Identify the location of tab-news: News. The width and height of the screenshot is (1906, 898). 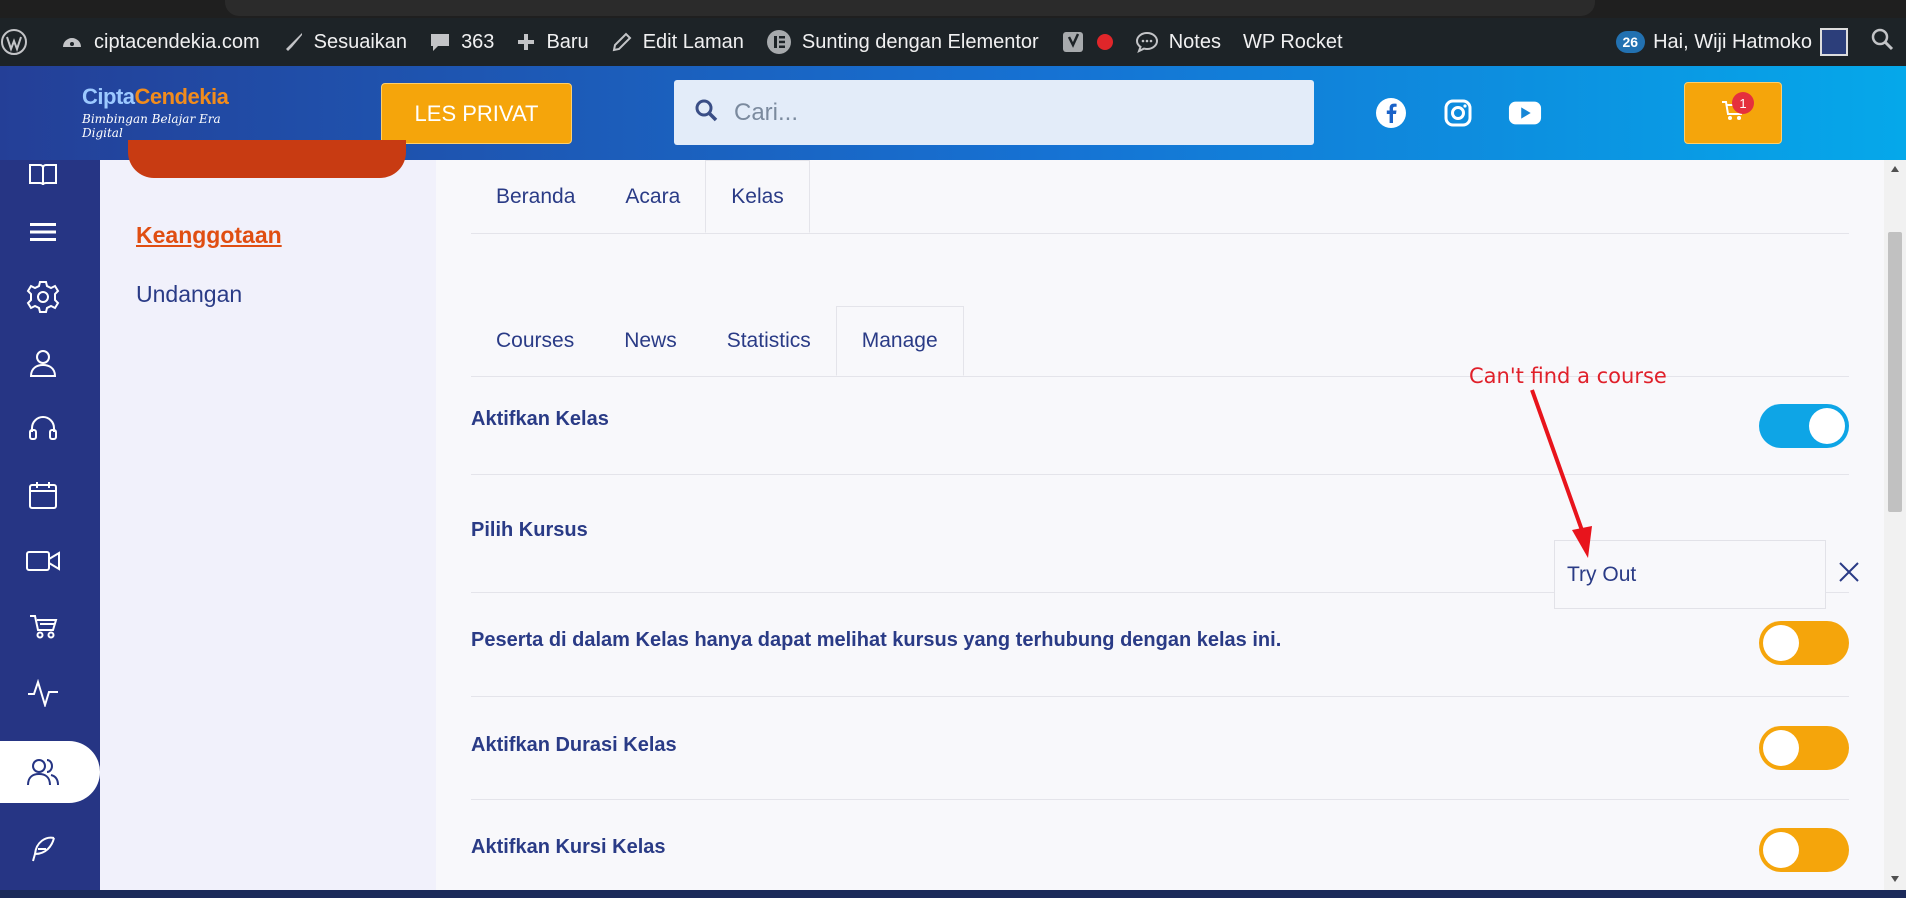
(650, 341).